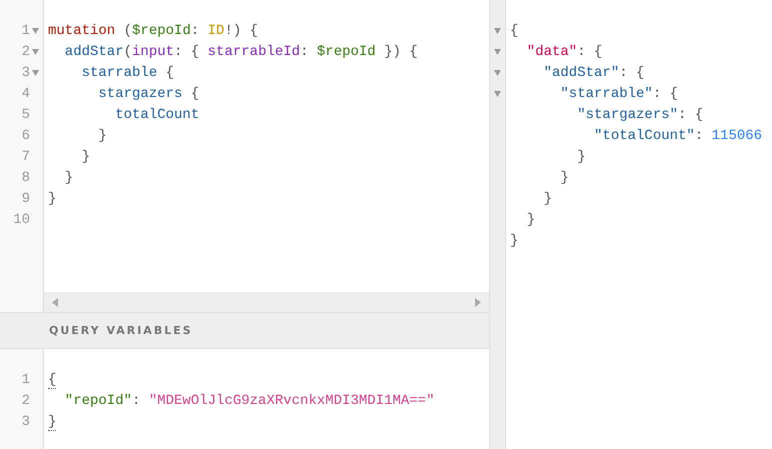 The image size is (772, 449). I want to click on code-line: starrable {, so click(127, 72).